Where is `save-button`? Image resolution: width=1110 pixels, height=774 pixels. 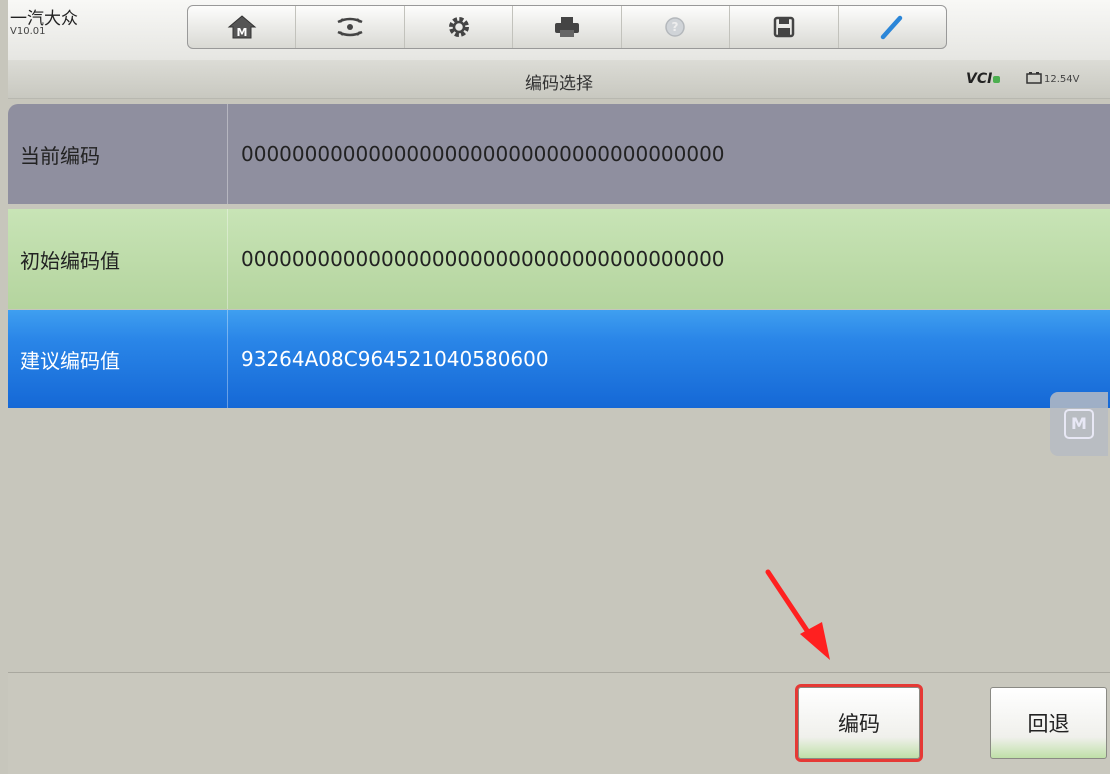 save-button is located at coordinates (784, 27).